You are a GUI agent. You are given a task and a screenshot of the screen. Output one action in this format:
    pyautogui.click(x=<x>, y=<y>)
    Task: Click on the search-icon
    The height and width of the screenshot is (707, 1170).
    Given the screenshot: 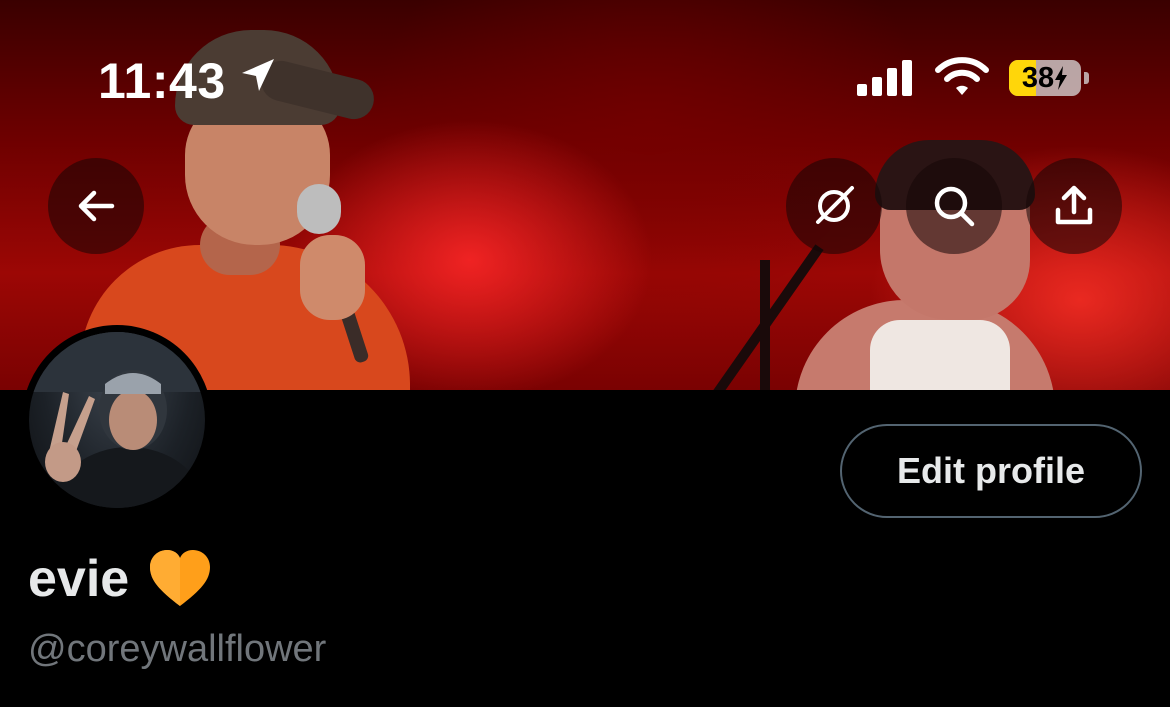 What is the action you would take?
    pyautogui.click(x=954, y=206)
    